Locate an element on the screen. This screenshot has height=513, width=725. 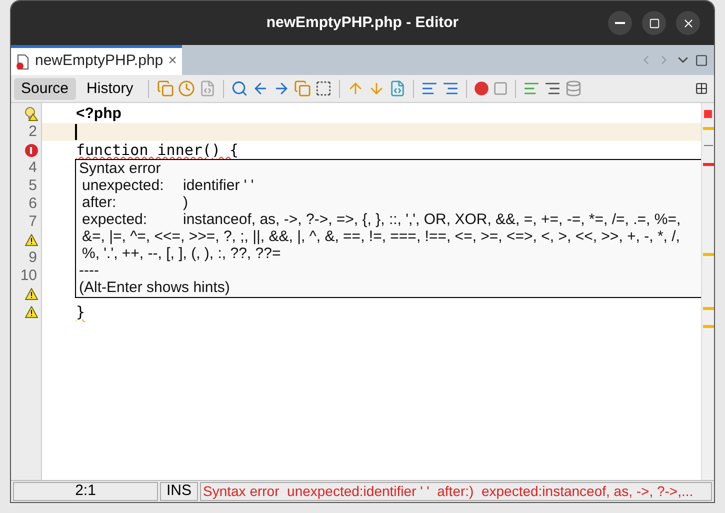
file-tab: newEmptyPHP.php × is located at coordinates (96, 60).